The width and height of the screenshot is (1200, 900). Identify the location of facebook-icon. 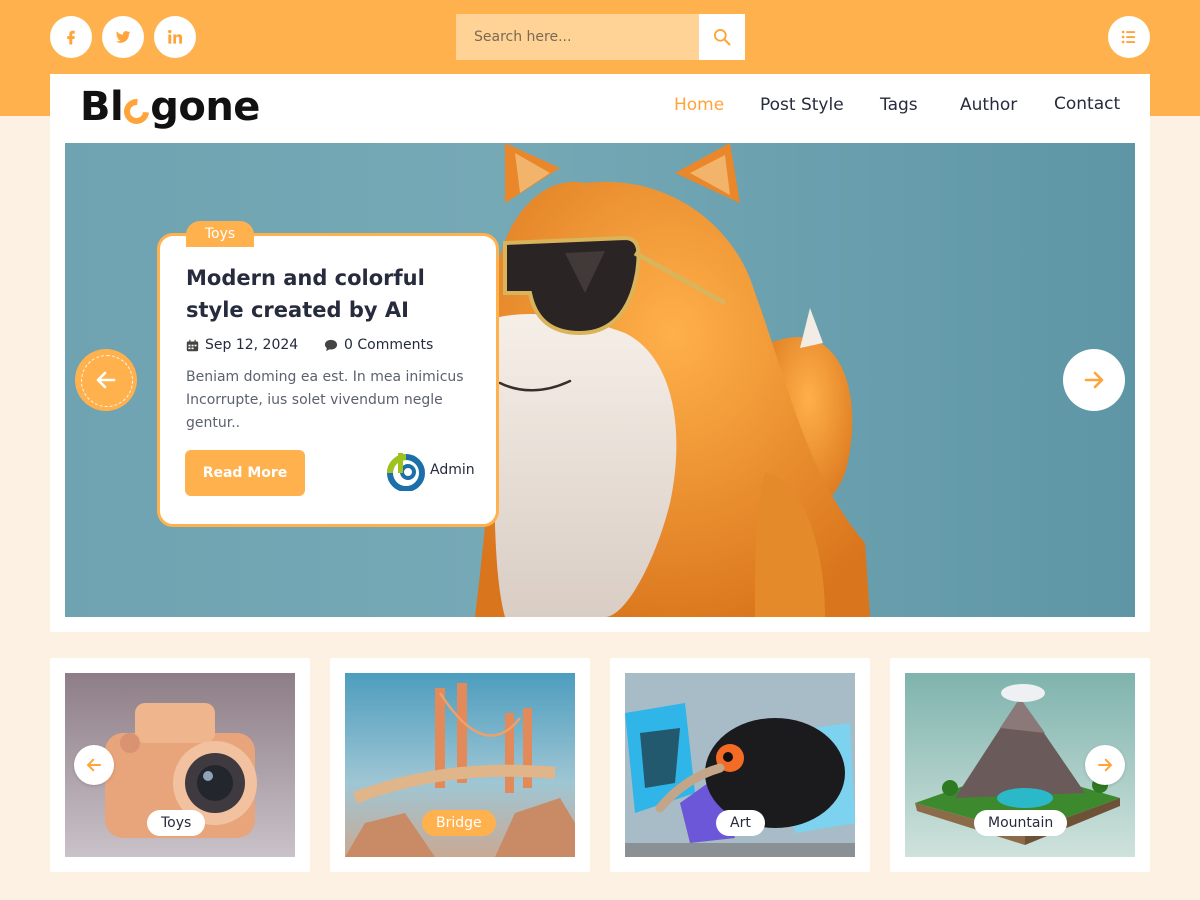
(71, 37).